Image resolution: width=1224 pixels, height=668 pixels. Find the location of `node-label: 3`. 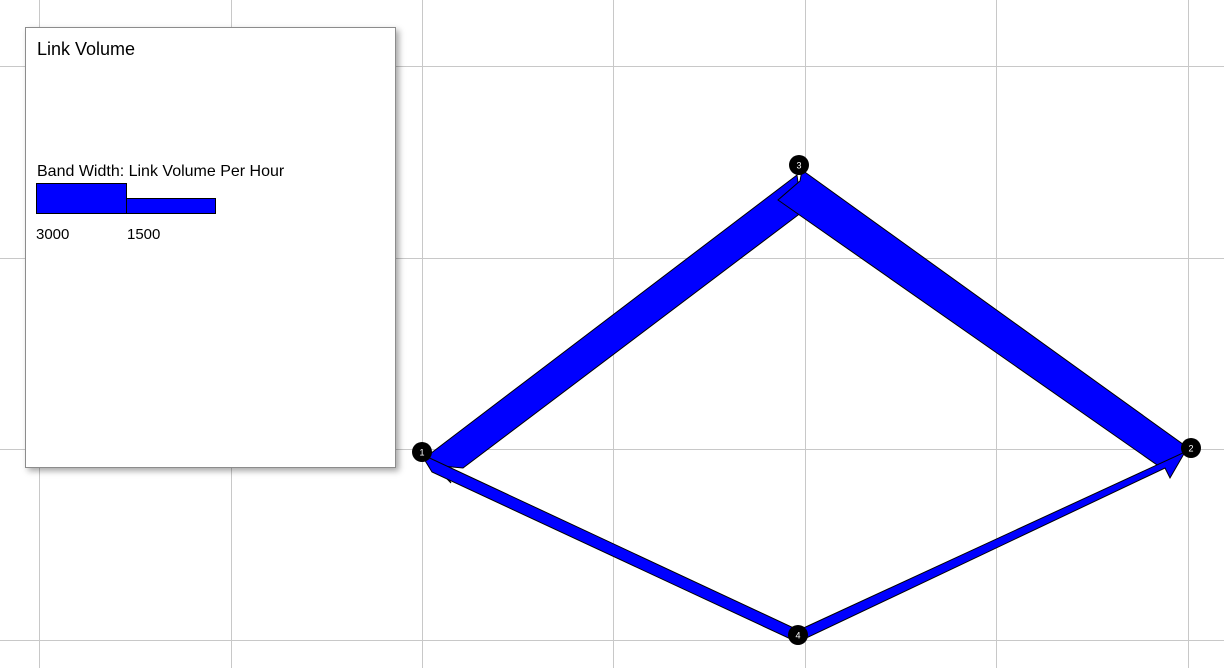

node-label: 3 is located at coordinates (798, 166).